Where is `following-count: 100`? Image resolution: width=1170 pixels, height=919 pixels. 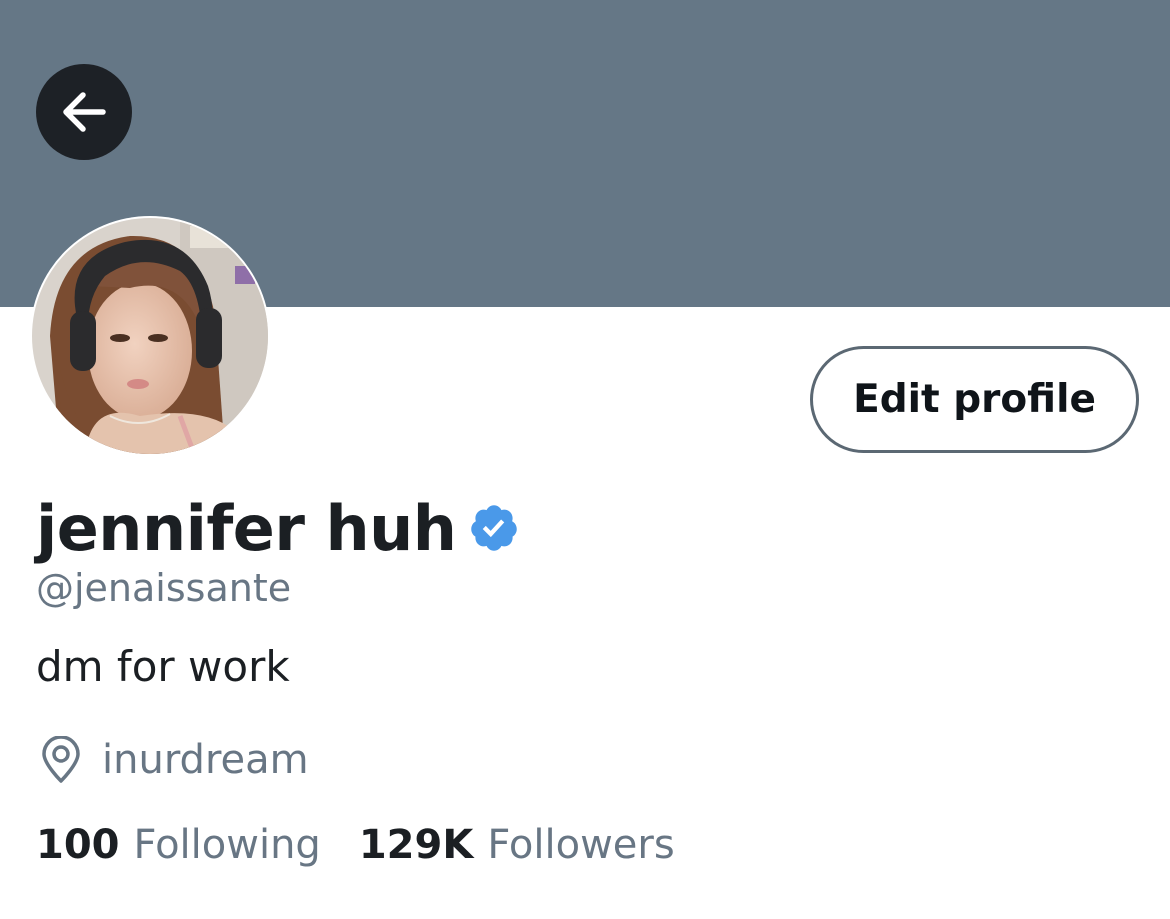
following-count: 100 is located at coordinates (78, 845).